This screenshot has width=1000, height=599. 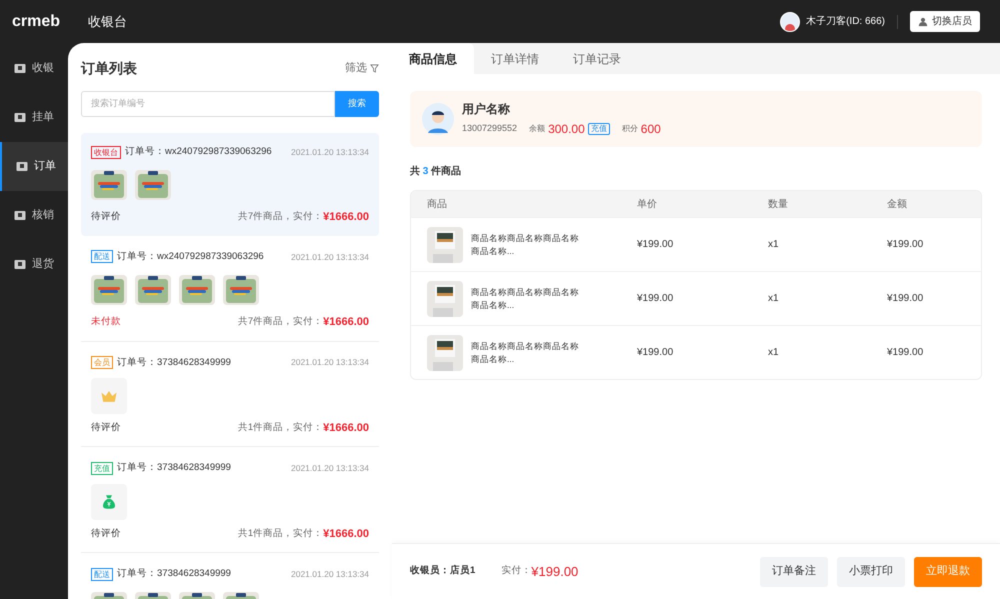 I want to click on paid-label: 实付：, so click(x=516, y=571).